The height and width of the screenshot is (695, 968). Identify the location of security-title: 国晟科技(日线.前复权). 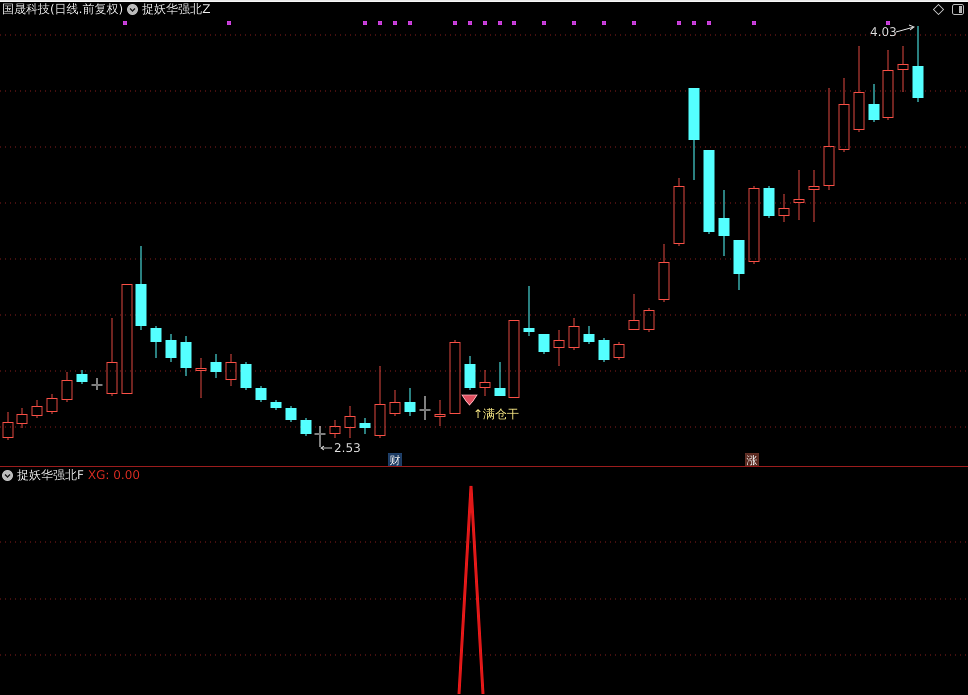
(63, 9).